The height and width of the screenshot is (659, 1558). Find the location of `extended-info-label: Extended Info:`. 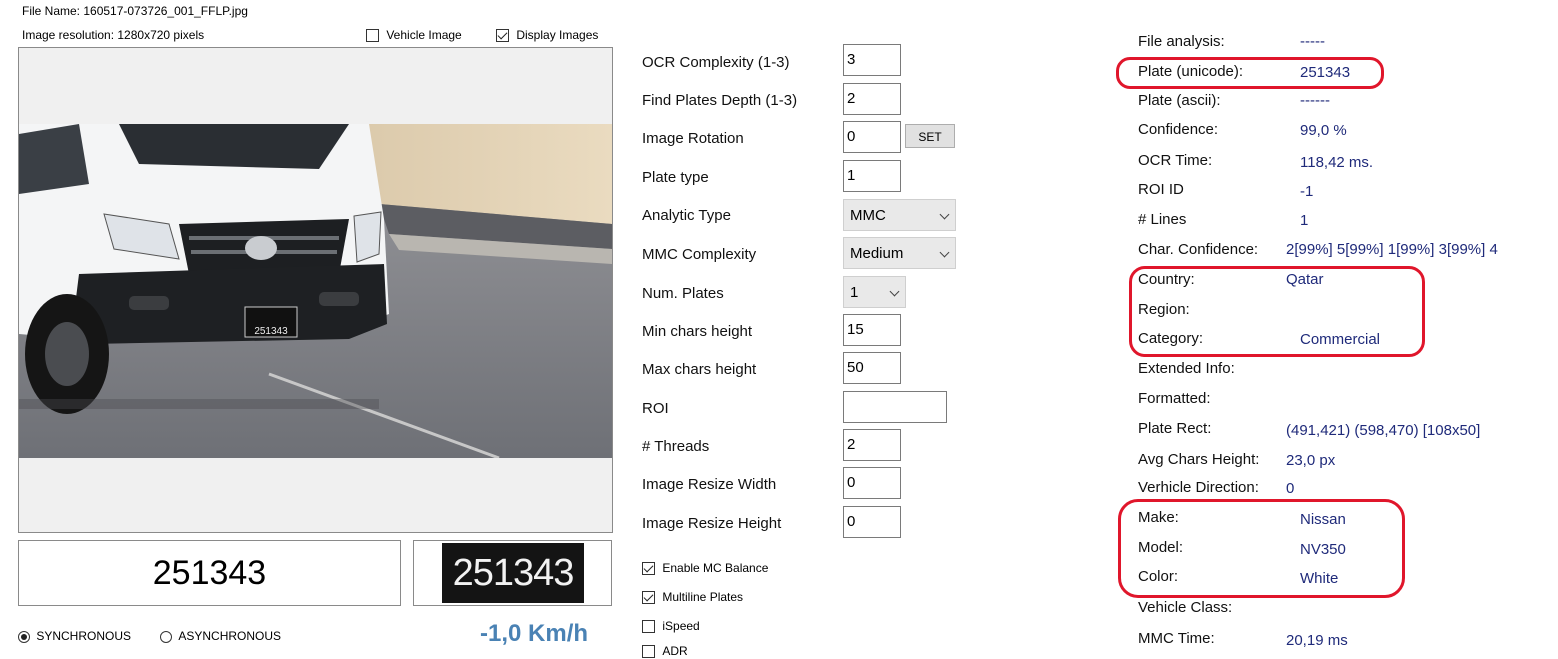

extended-info-label: Extended Info: is located at coordinates (1186, 368).